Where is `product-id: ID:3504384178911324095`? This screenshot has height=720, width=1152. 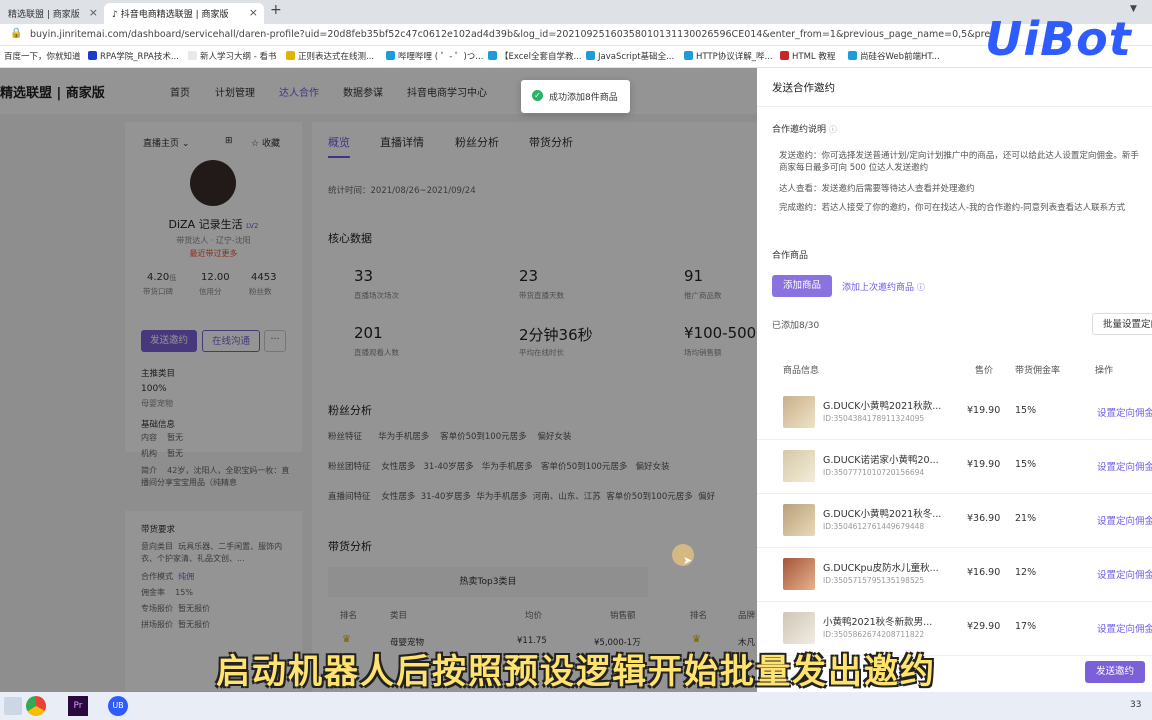 product-id: ID:3504384178911324095 is located at coordinates (874, 418).